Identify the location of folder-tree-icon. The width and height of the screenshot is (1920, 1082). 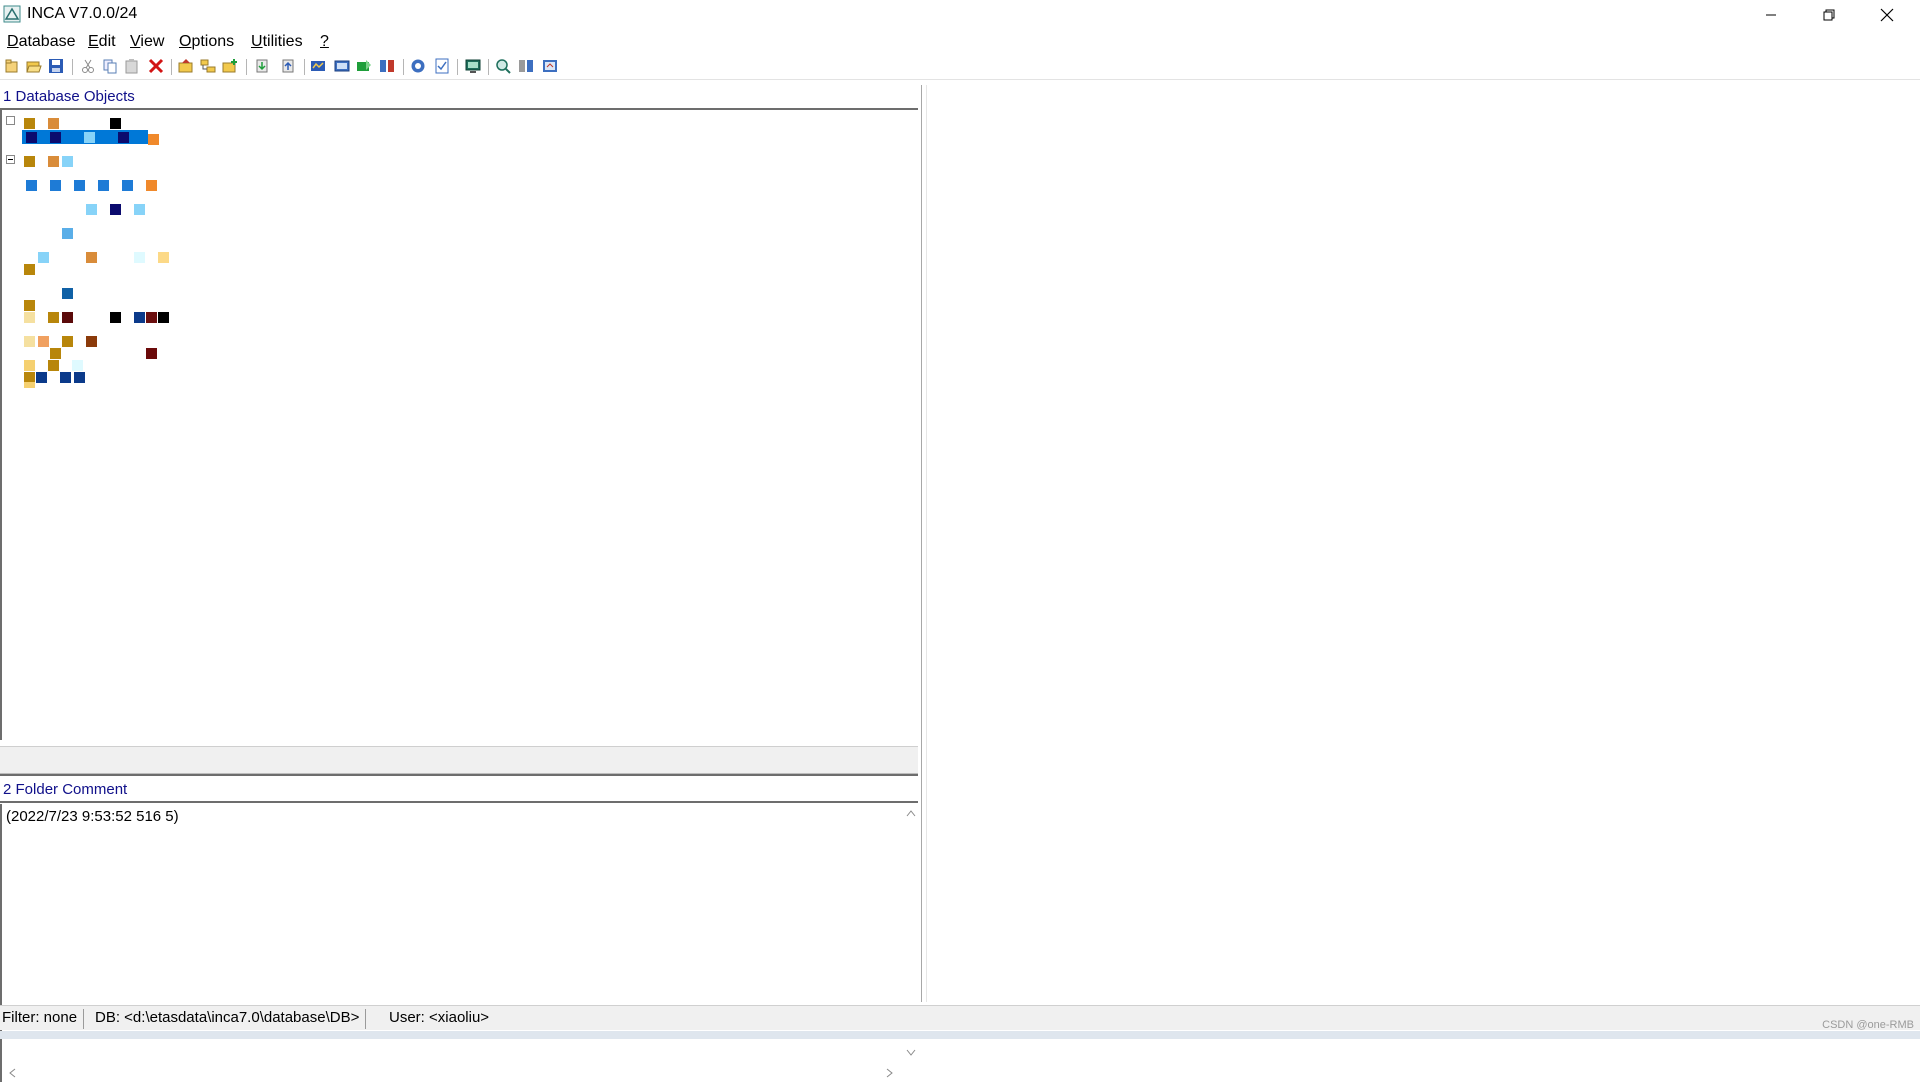
(208, 66).